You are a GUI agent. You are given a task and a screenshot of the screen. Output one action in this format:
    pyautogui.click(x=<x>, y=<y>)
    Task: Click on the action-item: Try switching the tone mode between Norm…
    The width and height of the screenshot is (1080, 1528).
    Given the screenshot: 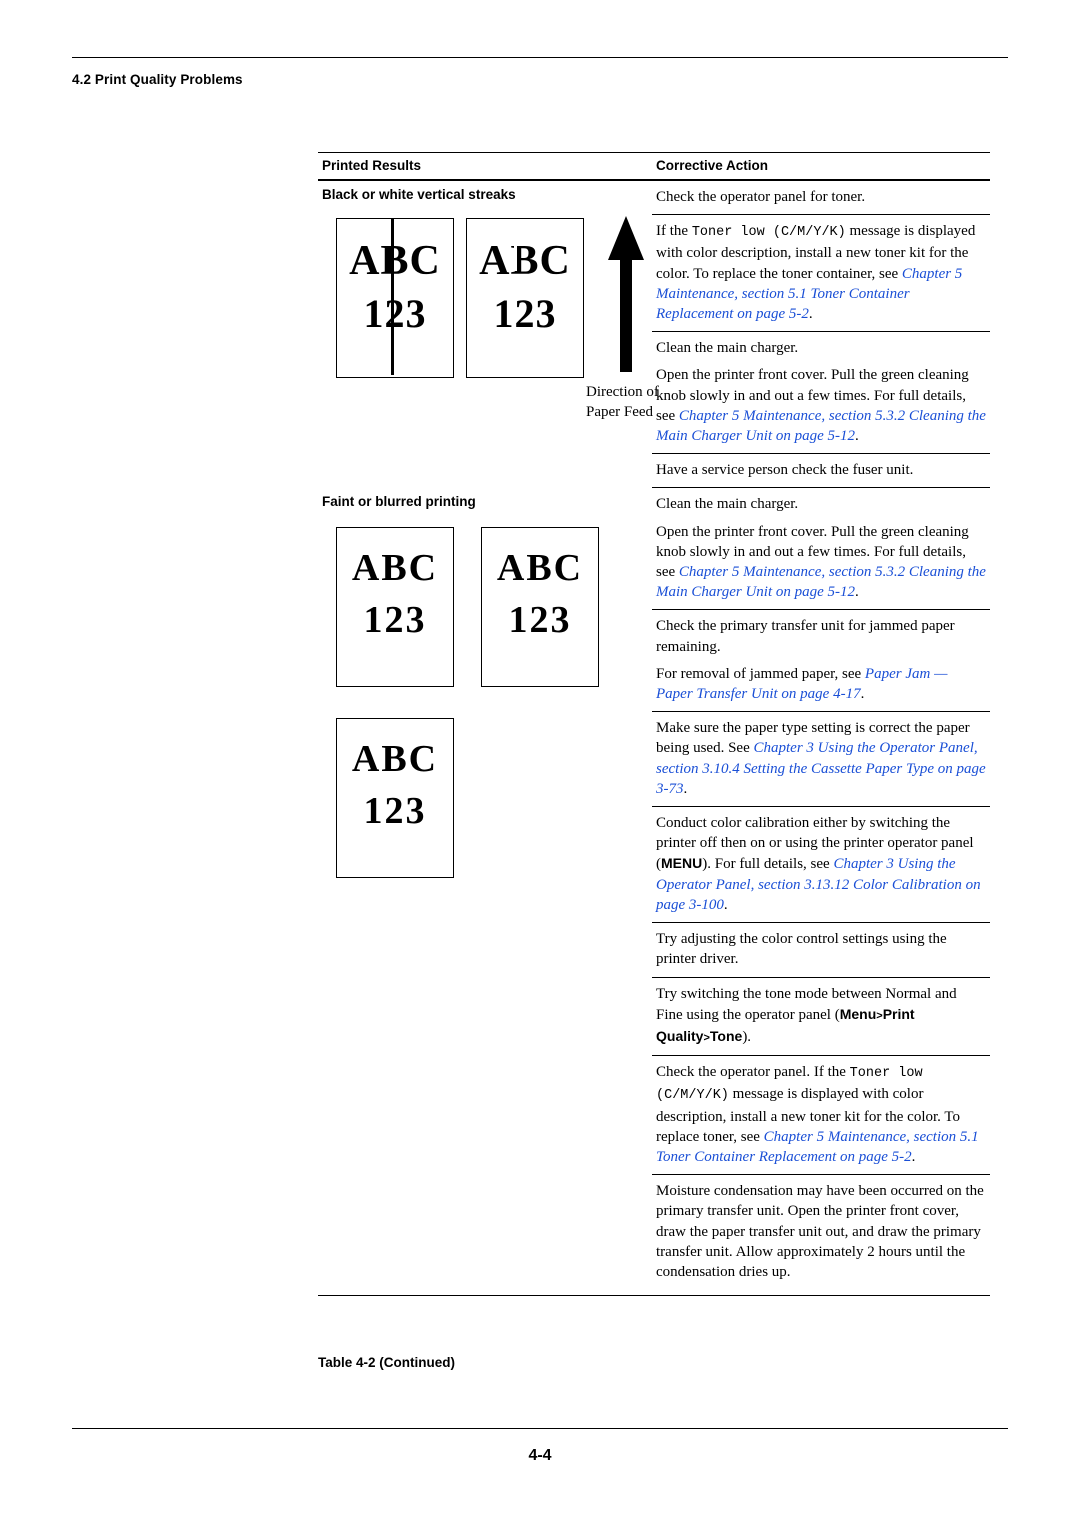 What is the action you would take?
    pyautogui.click(x=806, y=1015)
    